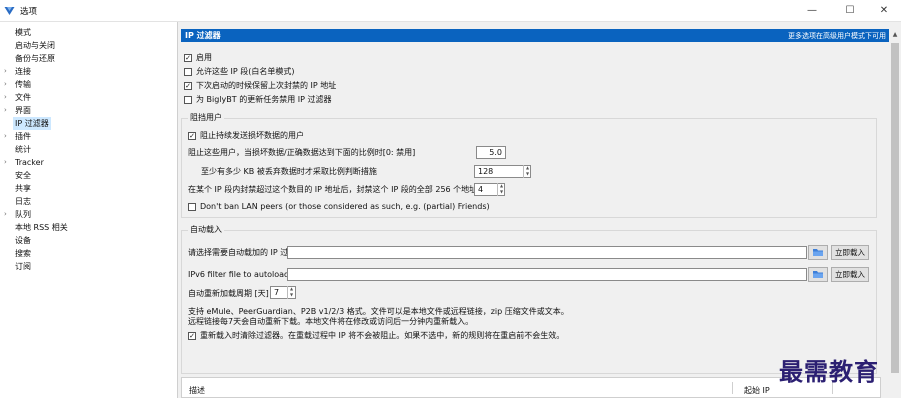 Image resolution: width=901 pixels, height=398 pixels. Describe the element at coordinates (837, 36) in the screenshot. I see `advanced-mode-hint: 更多选项在高级用户模式下可用` at that location.